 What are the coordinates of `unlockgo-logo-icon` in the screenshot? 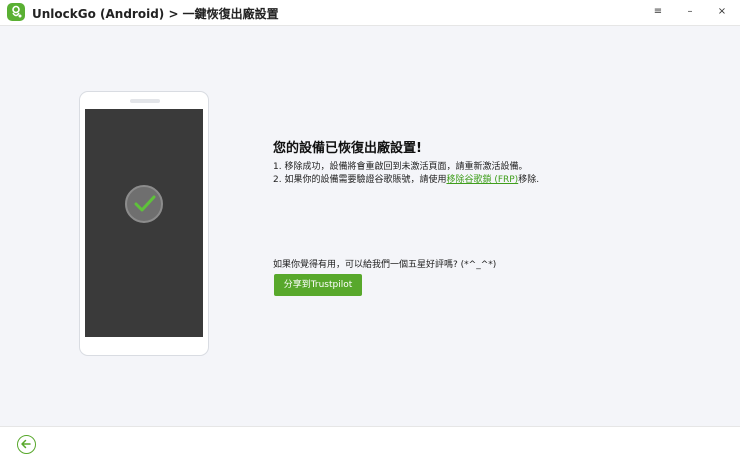 It's located at (16, 12).